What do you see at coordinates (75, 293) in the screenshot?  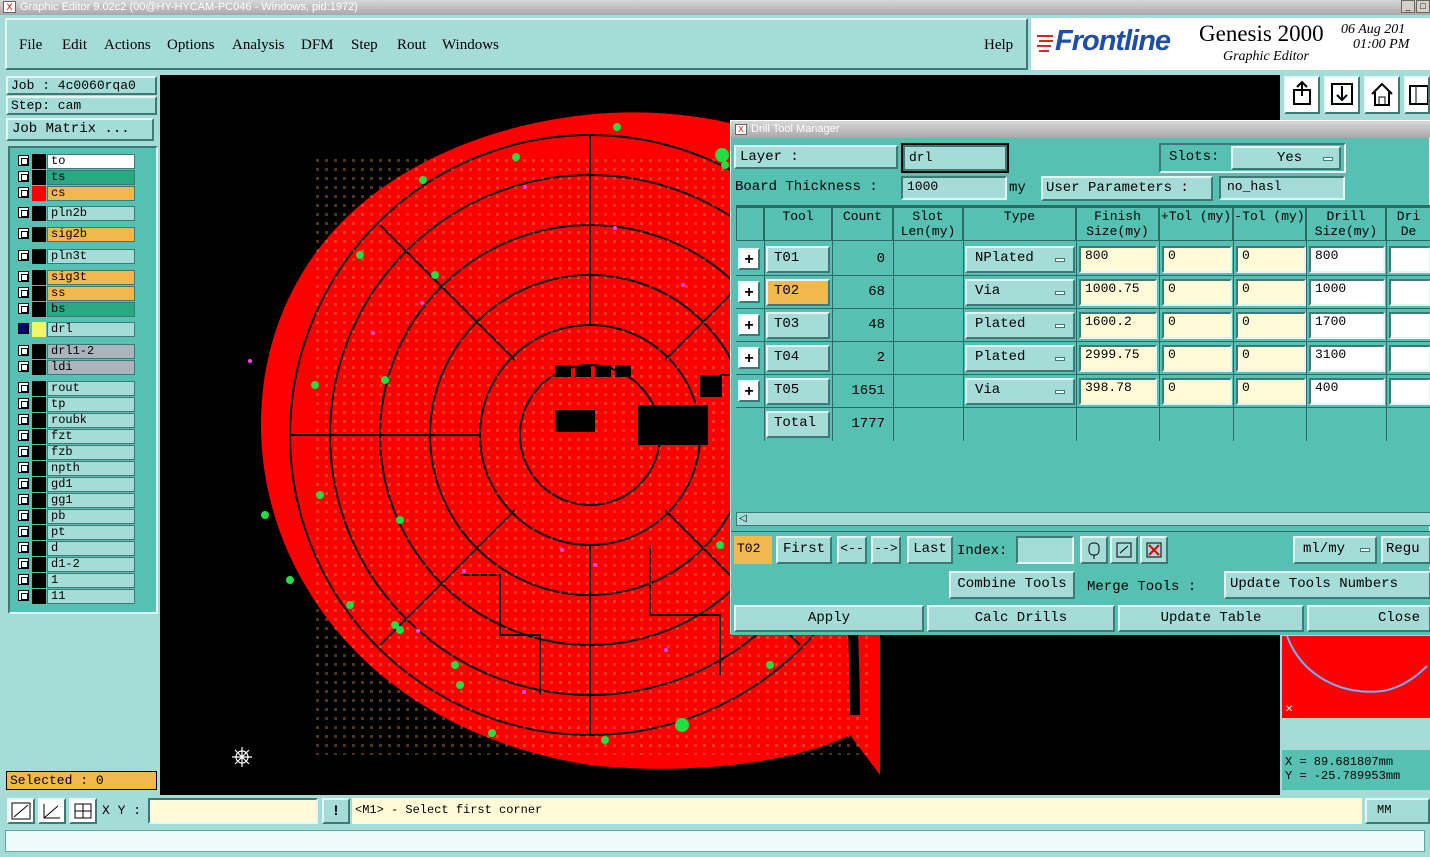 I see `layer-row-ss: ss` at bounding box center [75, 293].